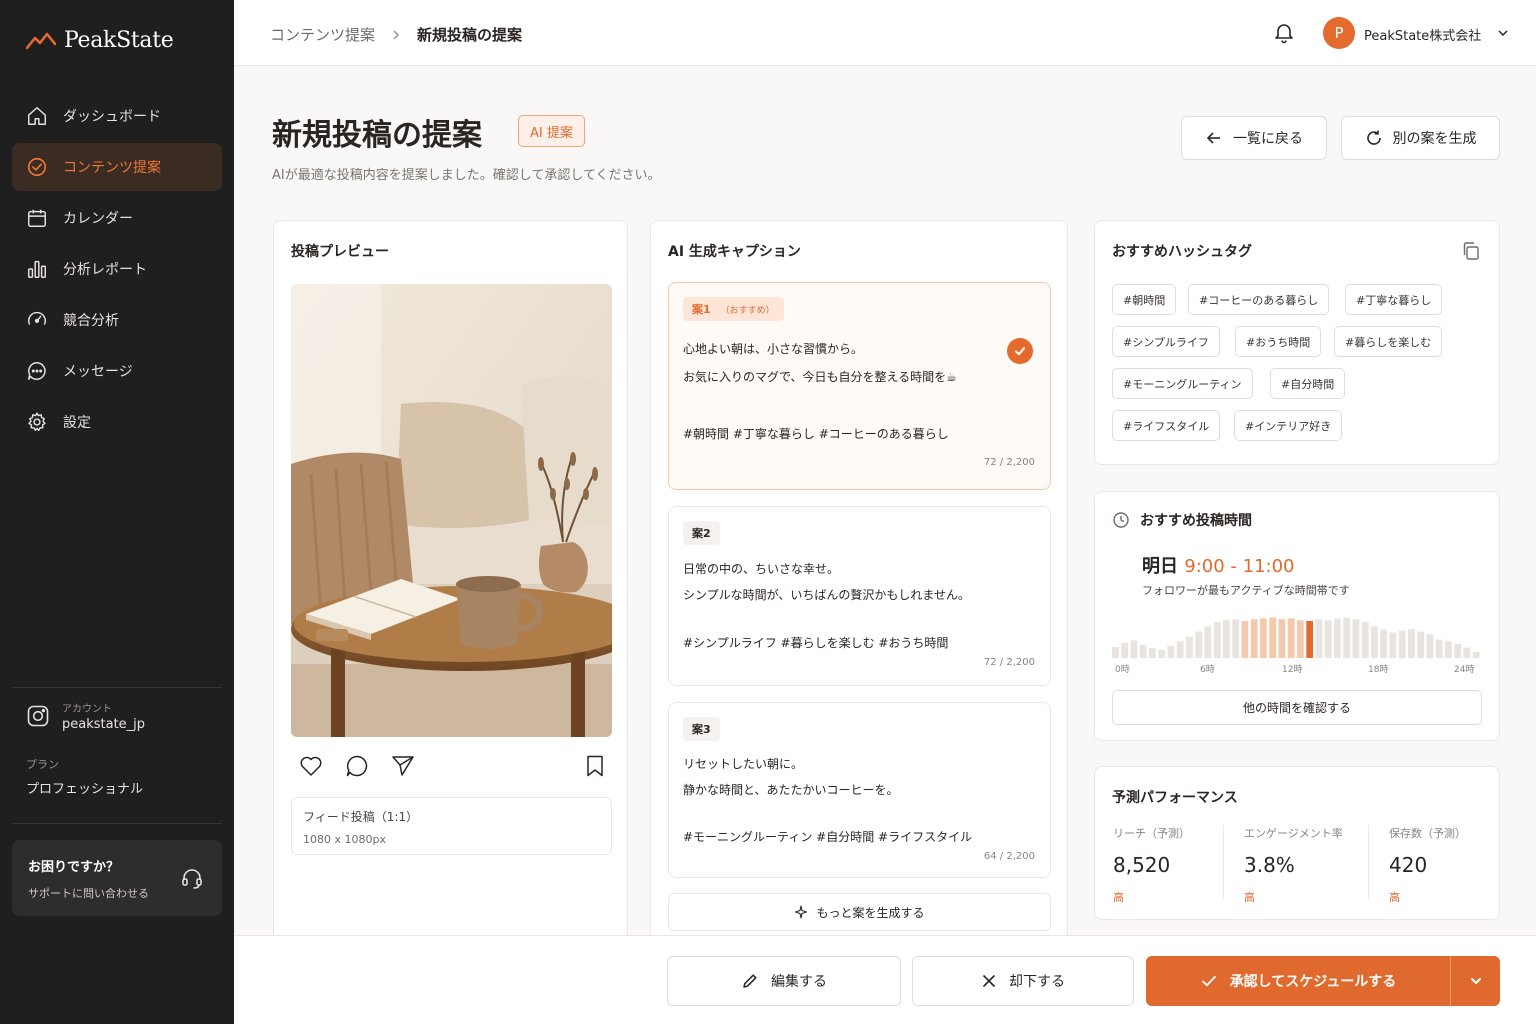  I want to click on sidebar-item-dashboard: ダッシュボード, so click(117, 116).